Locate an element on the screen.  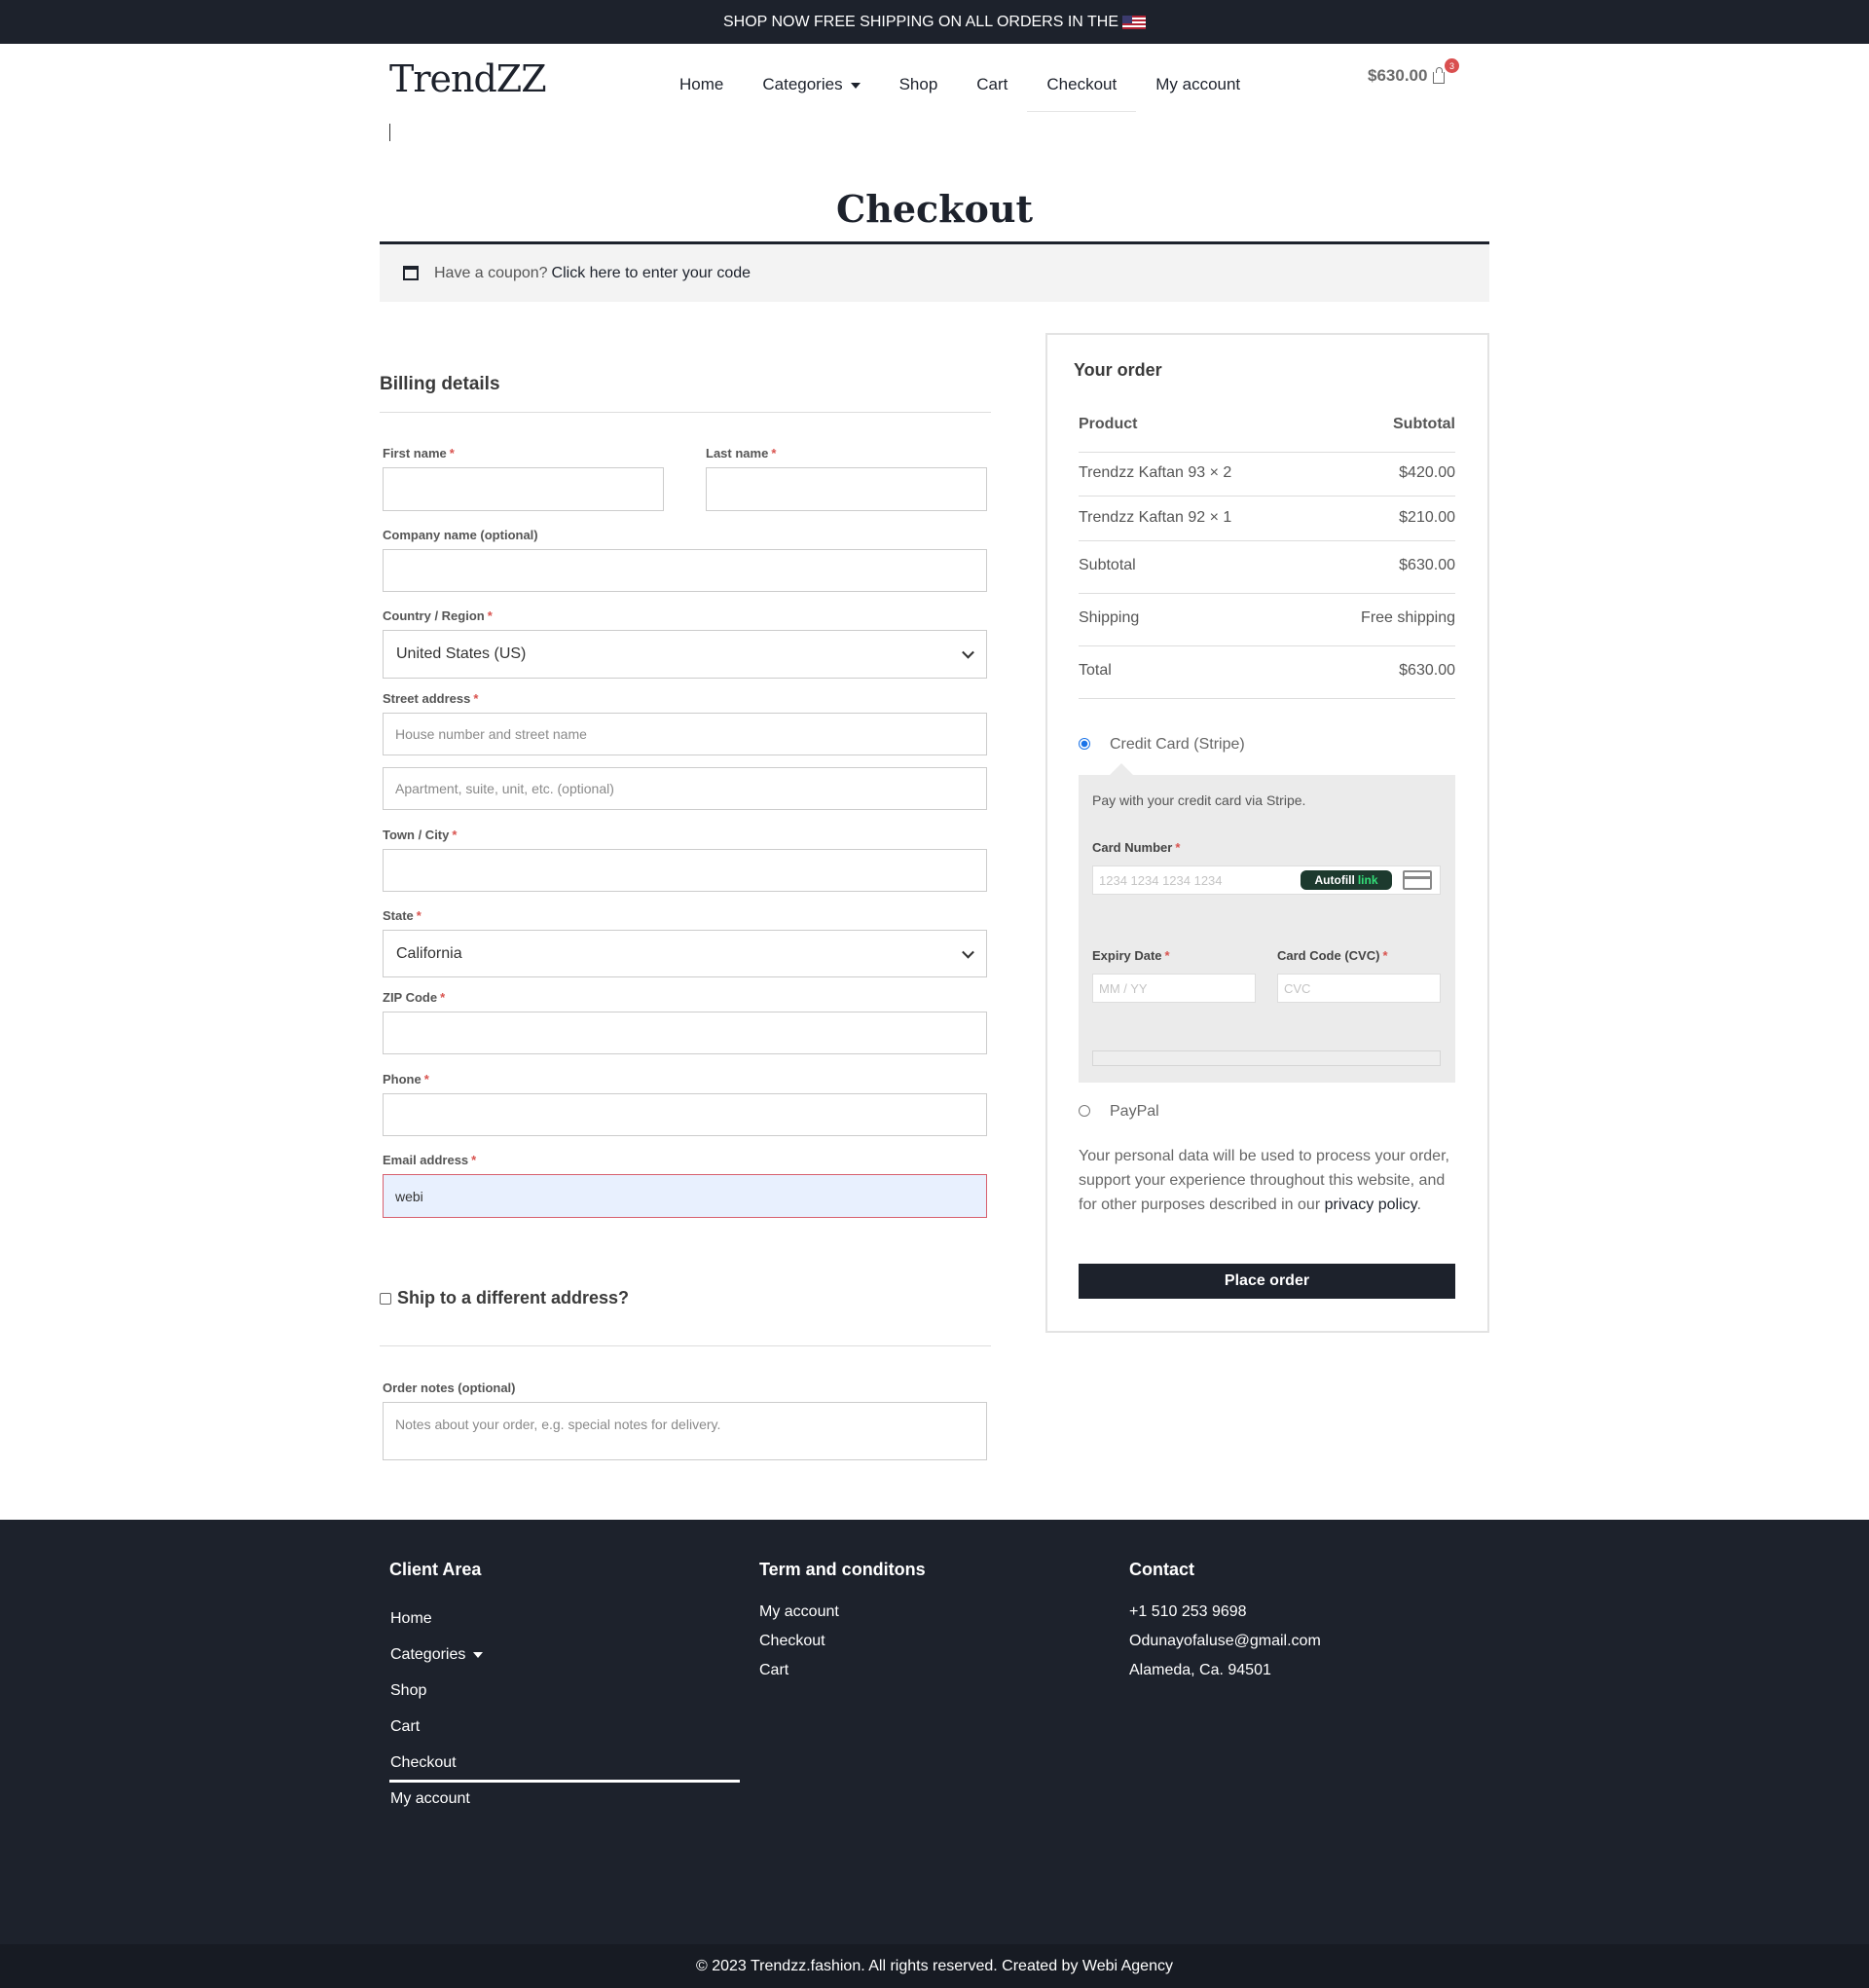
shopping-bag-icon is located at coordinates (1439, 75).